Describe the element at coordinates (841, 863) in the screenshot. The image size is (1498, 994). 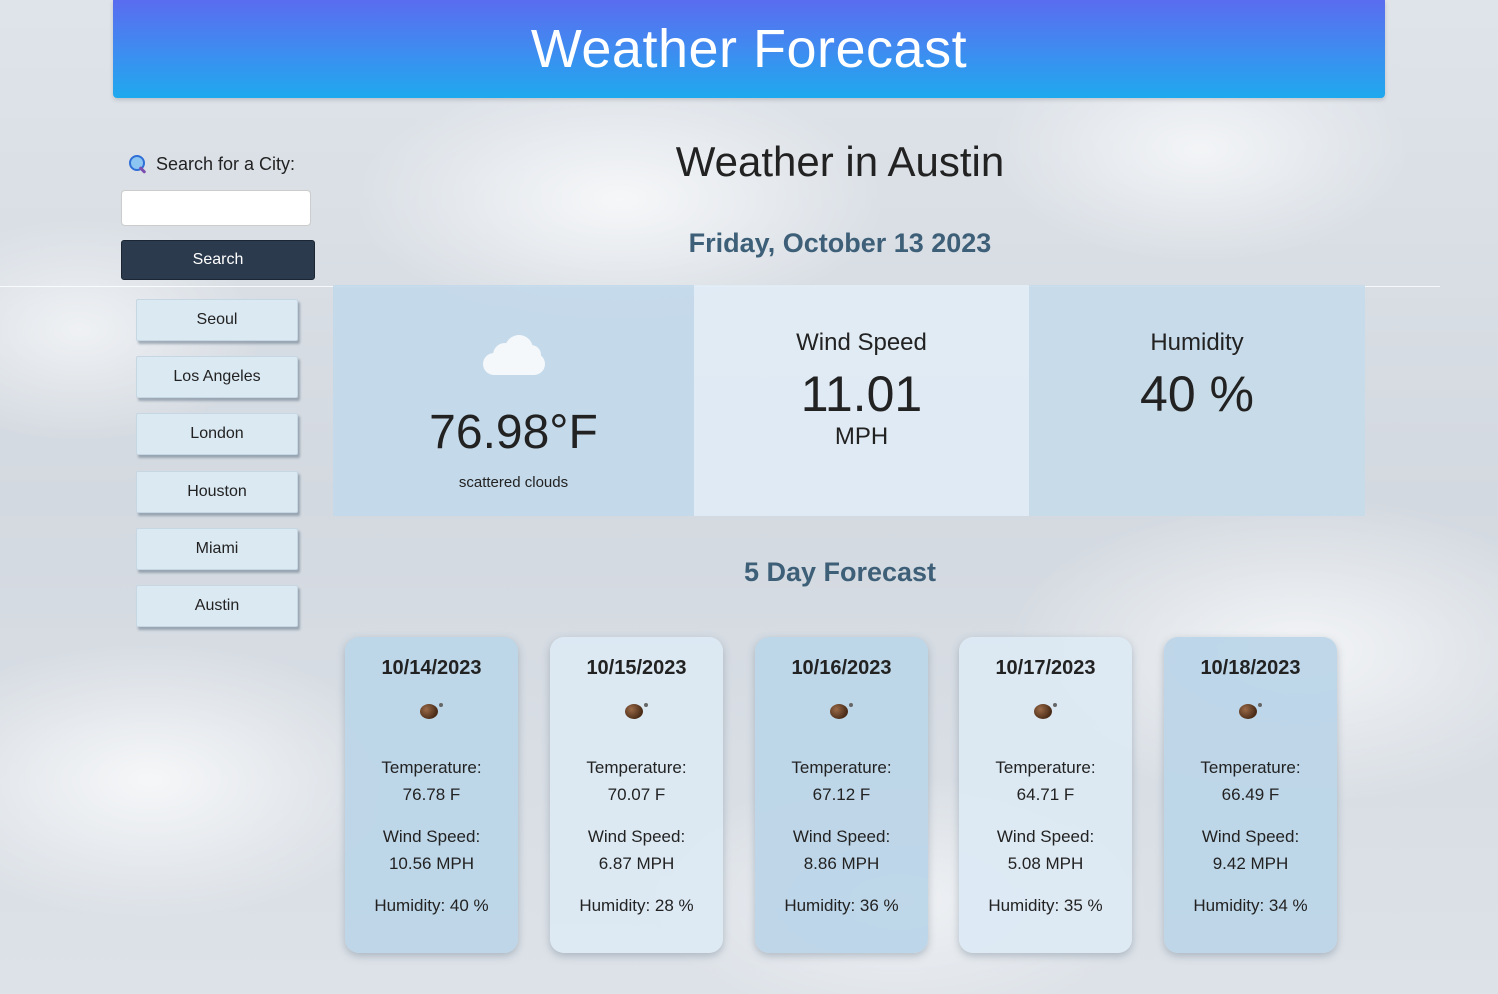
I see `wind-value: 8.86 MPH` at that location.